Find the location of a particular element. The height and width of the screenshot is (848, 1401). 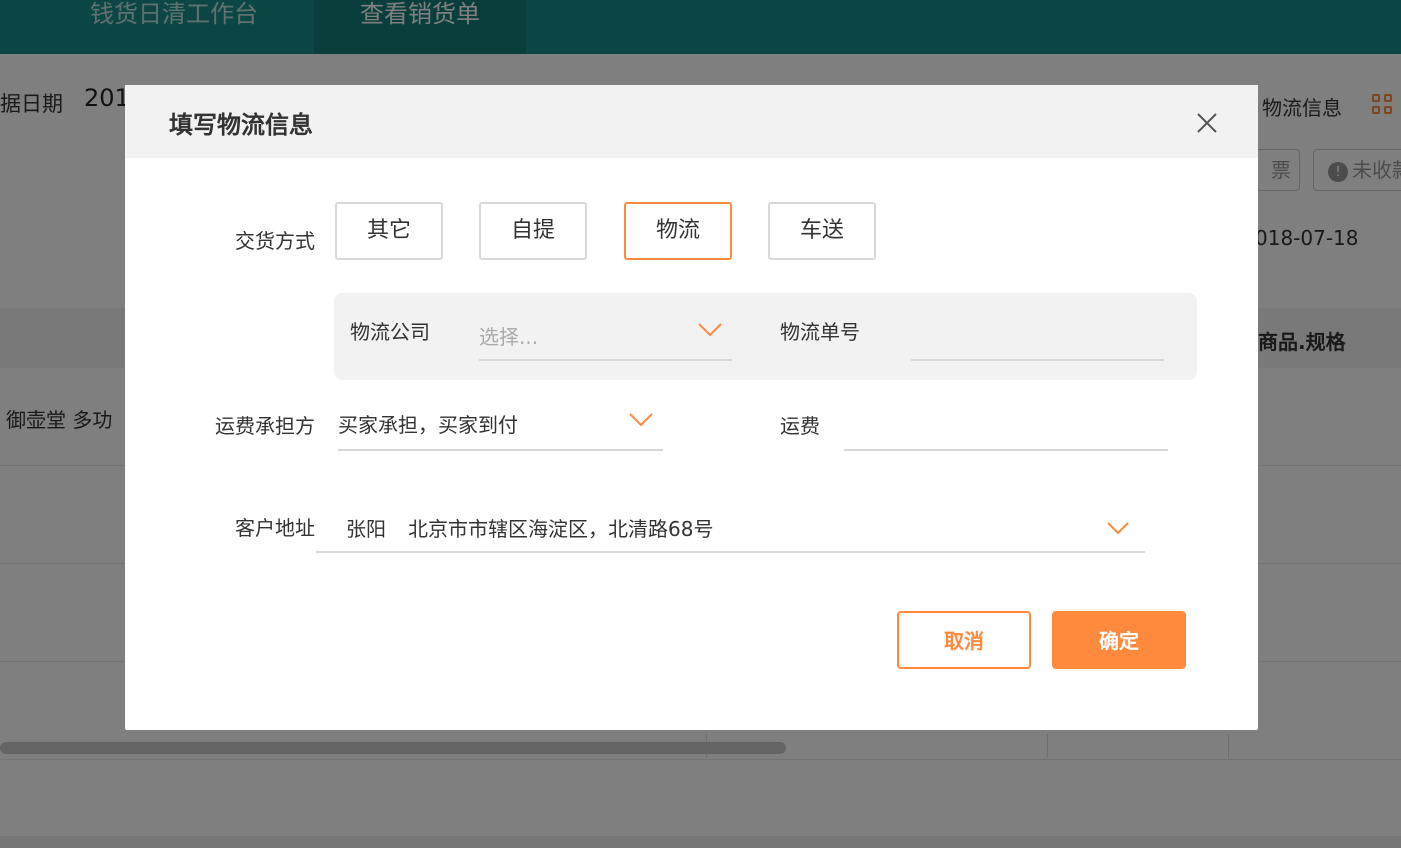

freight-payer-value: 买家承担，买家到付 is located at coordinates (428, 425).